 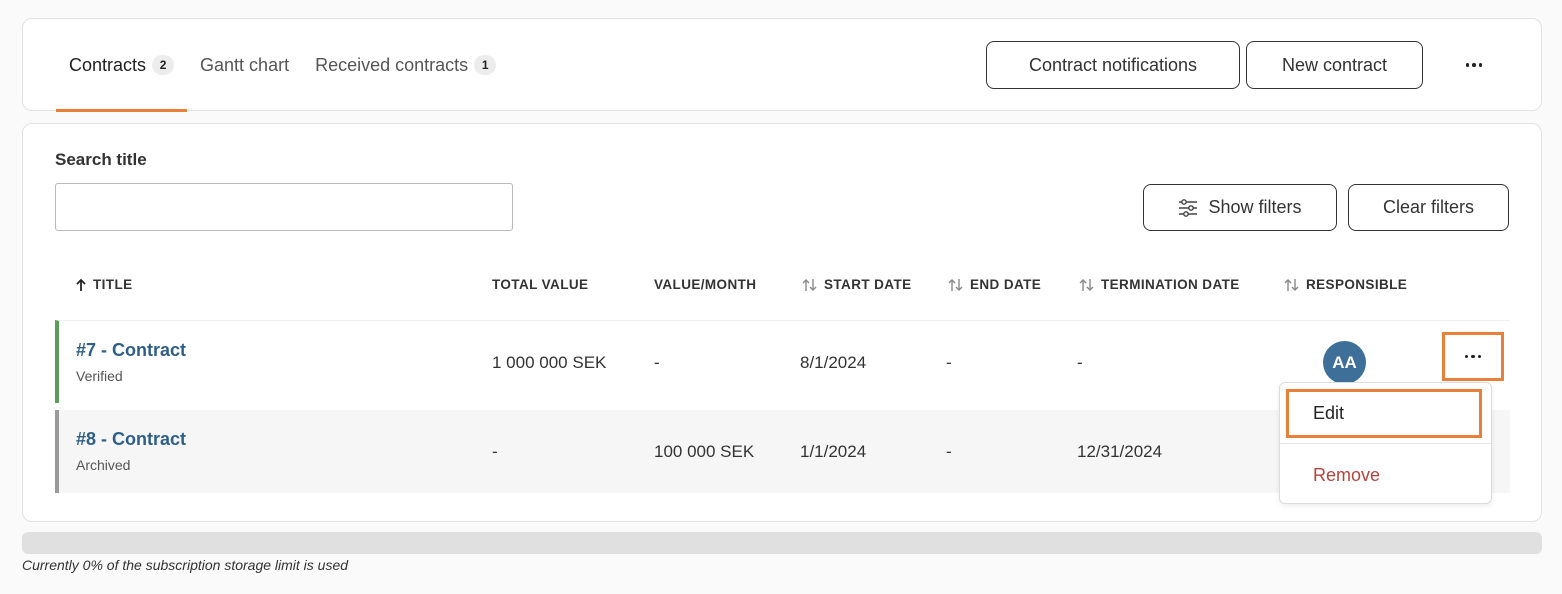 I want to click on column-label: END DATE, so click(x=1006, y=284).